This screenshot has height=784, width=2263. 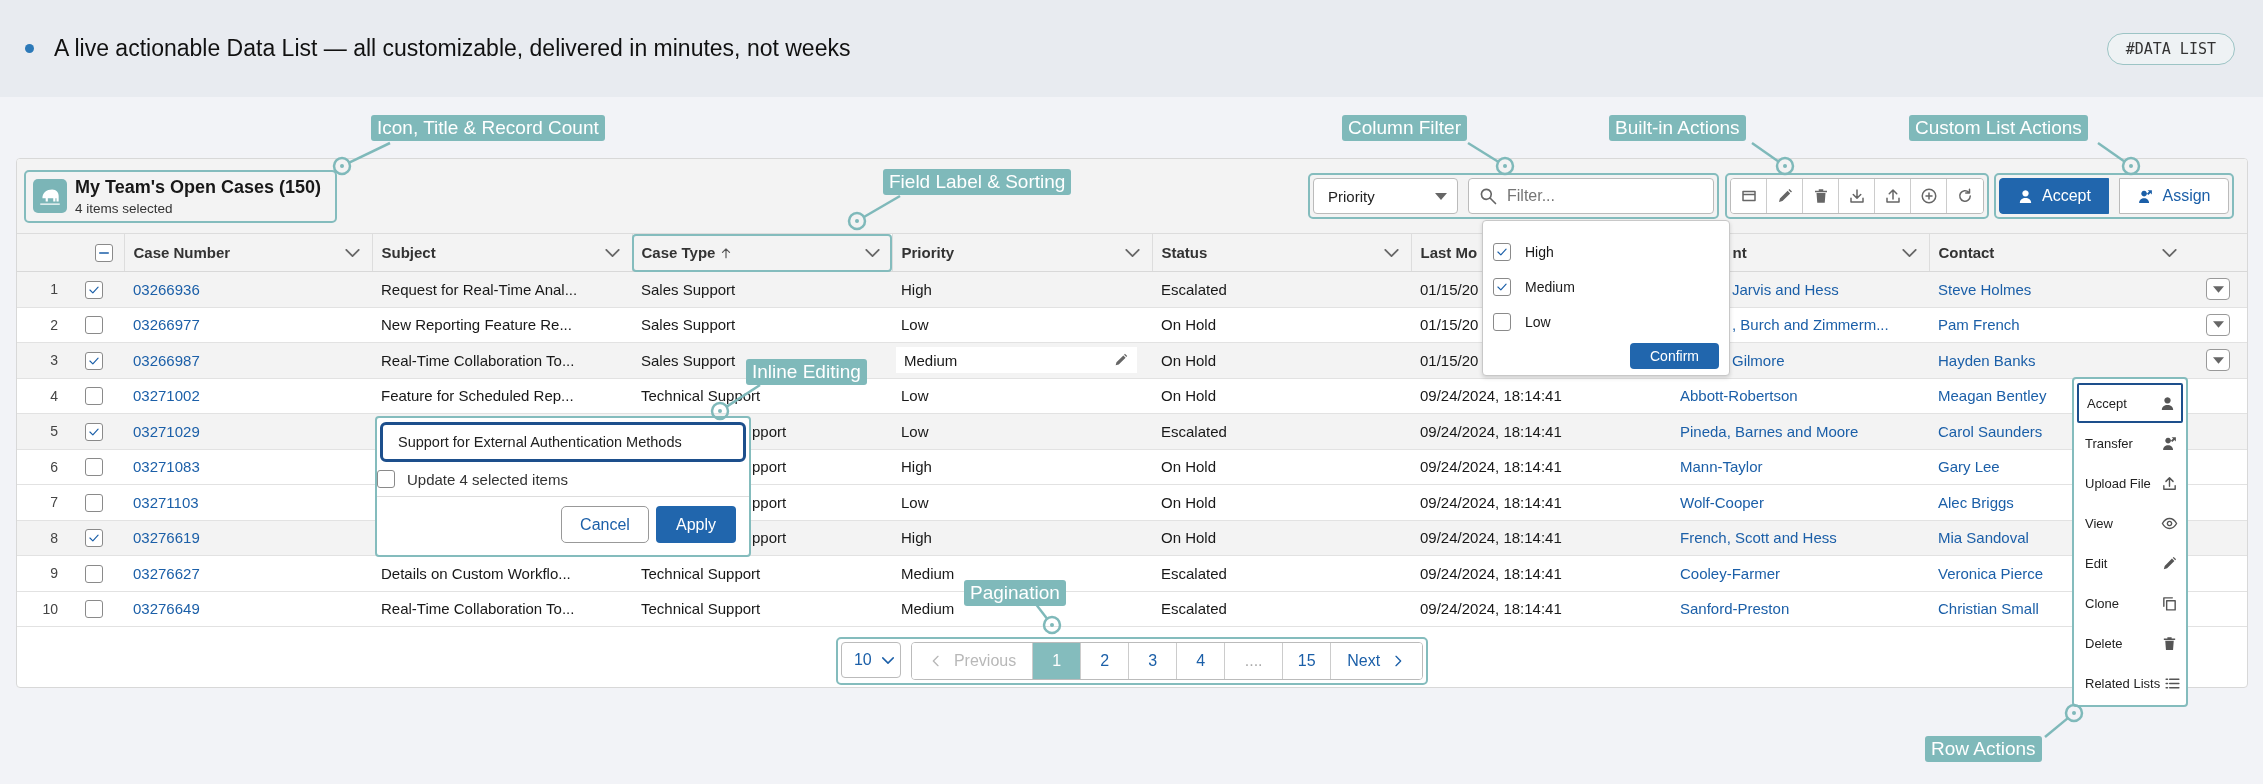 I want to click on option-label: Low, so click(x=1538, y=321).